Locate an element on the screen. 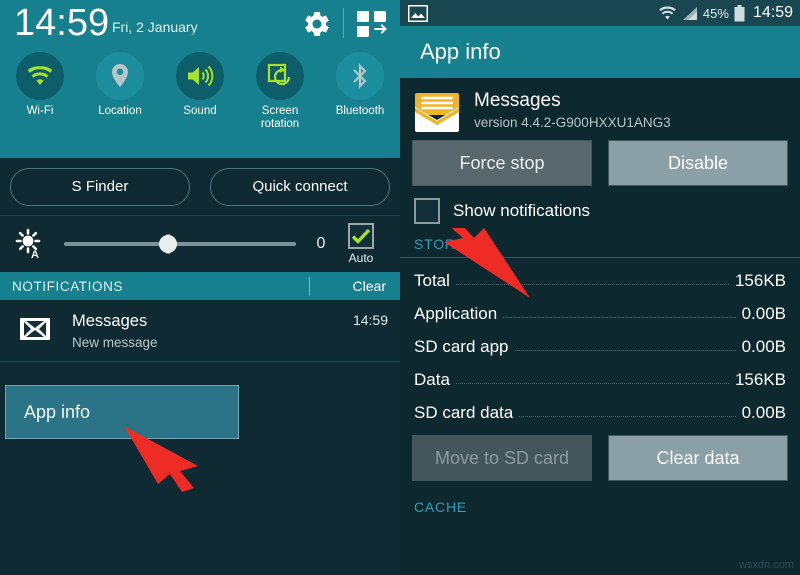  move-to-sd-card-button: Move to SD card is located at coordinates (502, 458).